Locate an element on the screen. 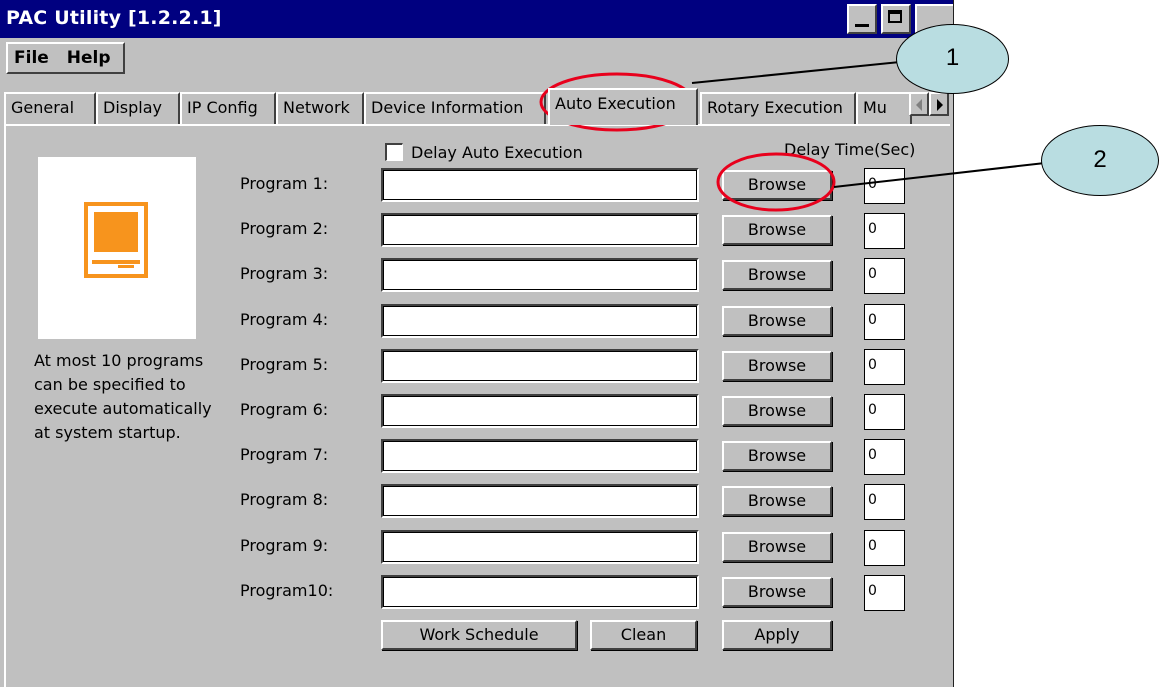 This screenshot has width=1160, height=687. highlight-ellipse-browse is located at coordinates (776, 182).